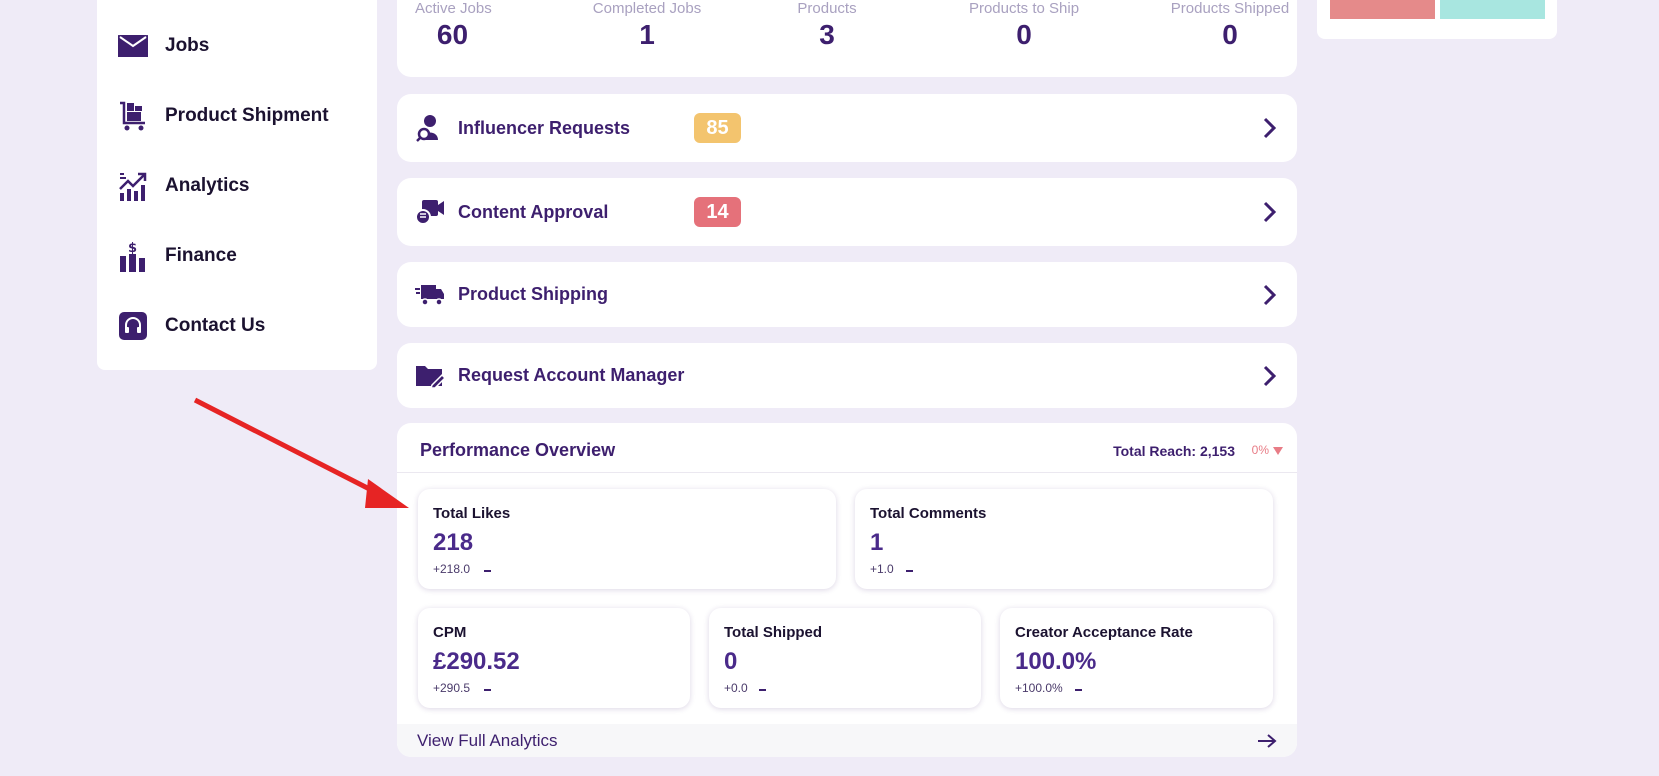 This screenshot has height=776, width=1659. What do you see at coordinates (533, 294) in the screenshot?
I see `row-label: Product Shipping` at bounding box center [533, 294].